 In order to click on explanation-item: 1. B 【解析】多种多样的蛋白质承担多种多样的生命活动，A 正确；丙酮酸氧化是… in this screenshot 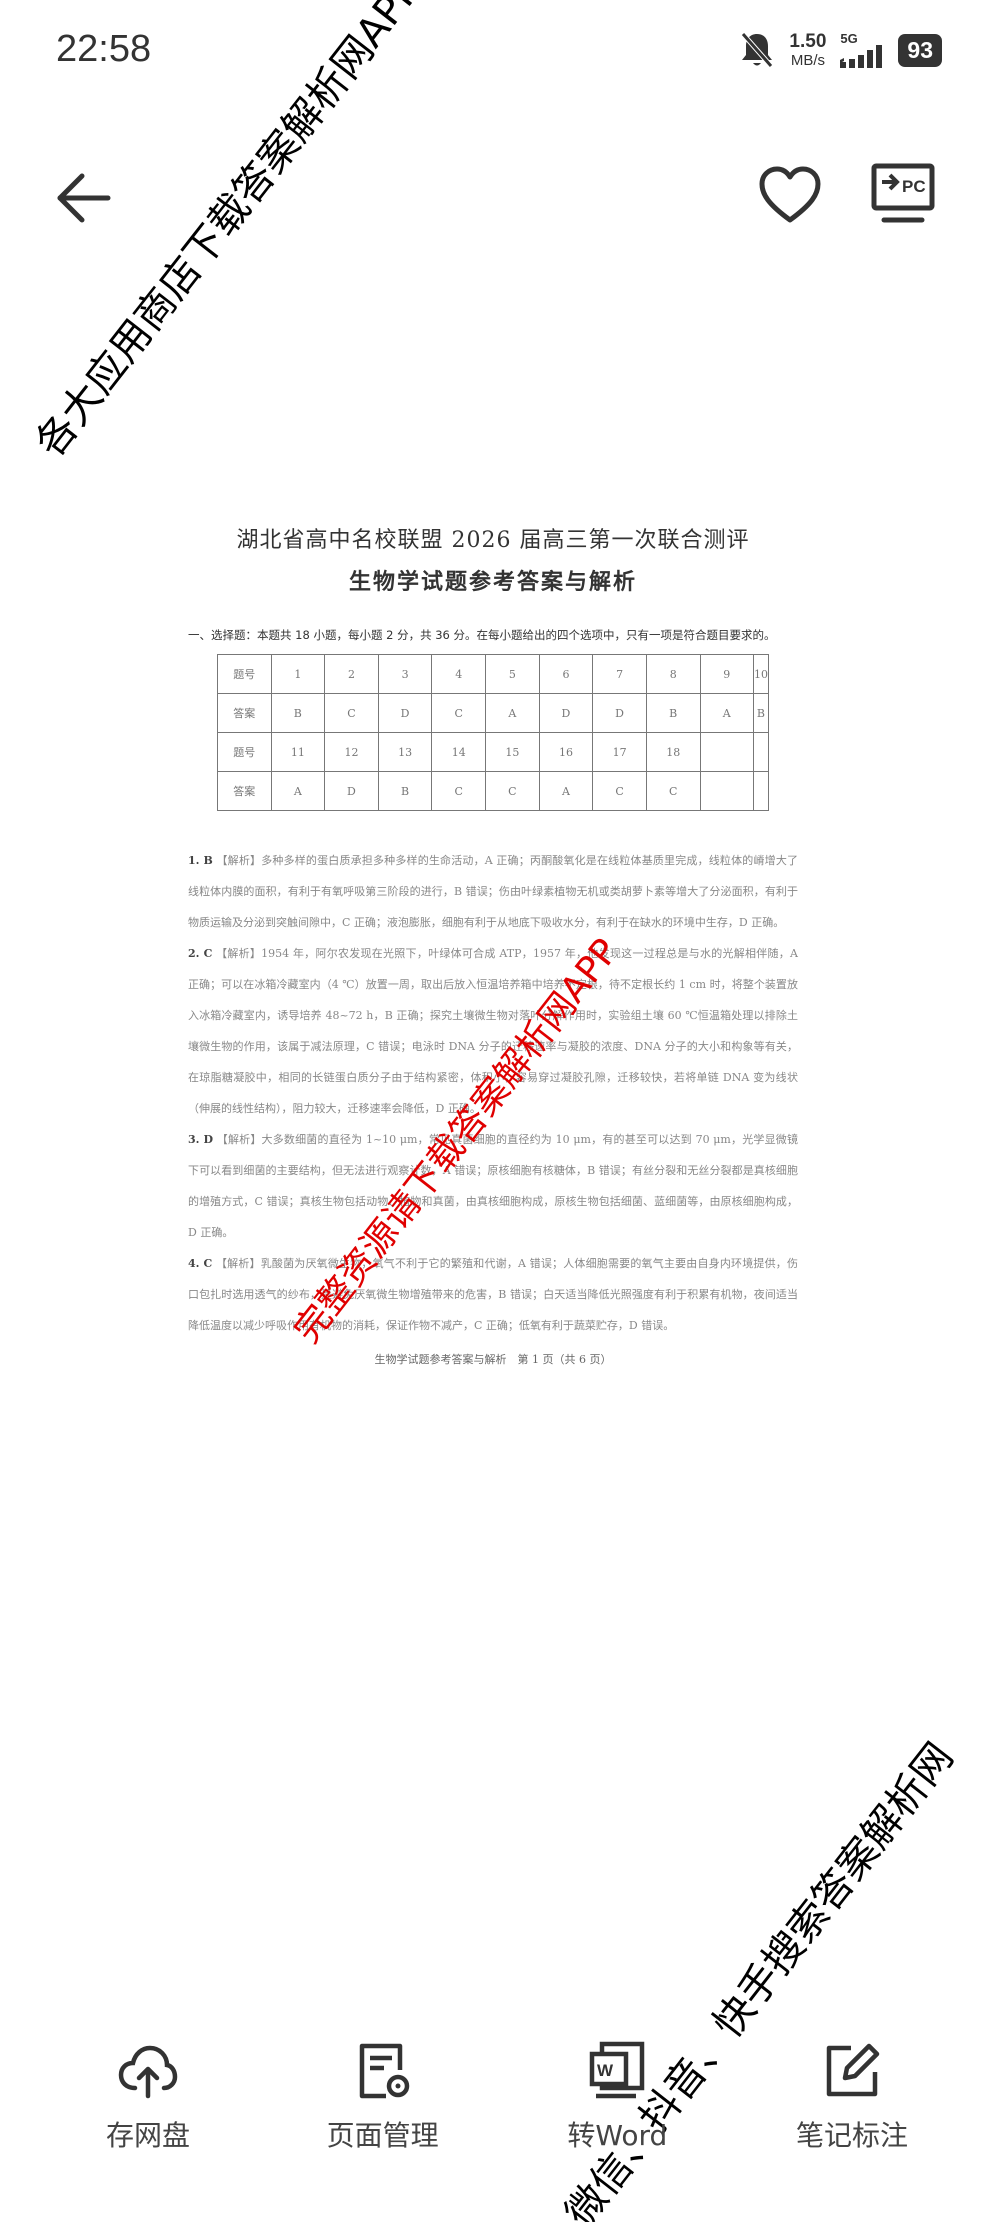, I will do `click(493, 891)`.